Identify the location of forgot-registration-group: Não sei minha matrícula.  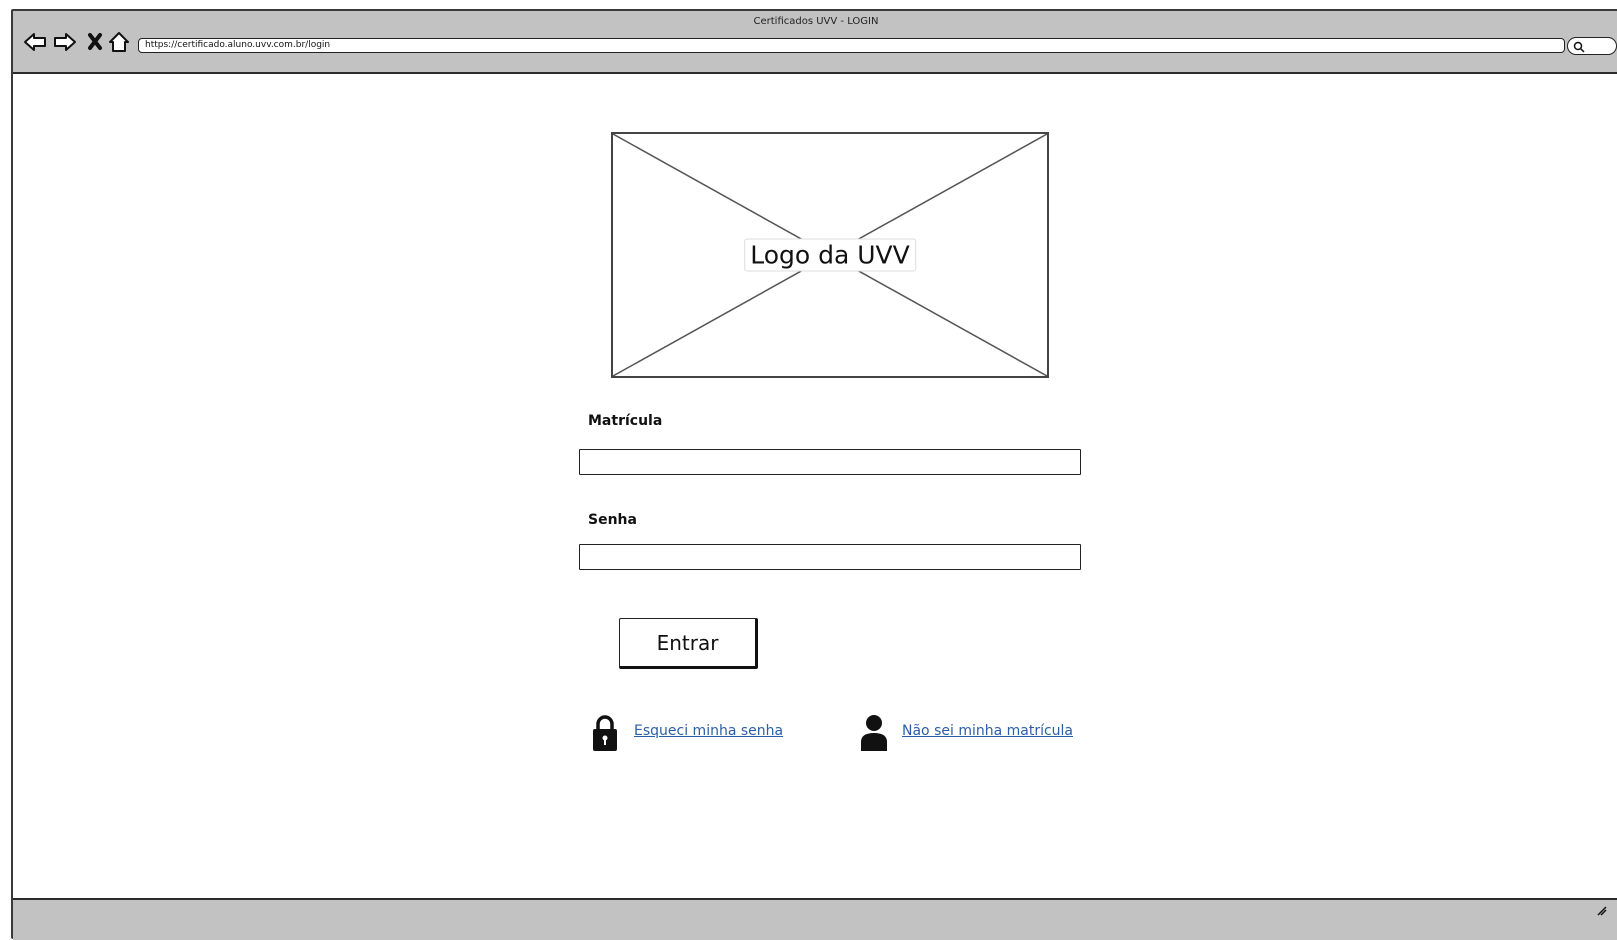
(975, 733).